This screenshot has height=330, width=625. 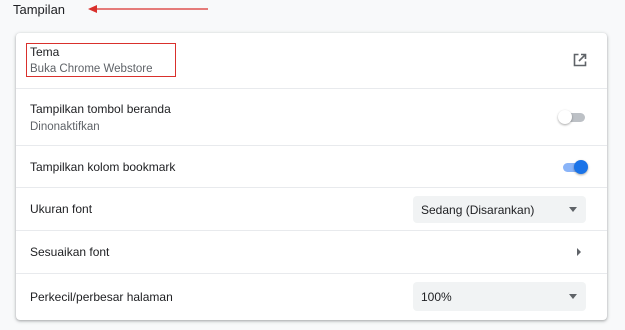 I want to click on page-zoom-select: 100%, so click(x=499, y=296).